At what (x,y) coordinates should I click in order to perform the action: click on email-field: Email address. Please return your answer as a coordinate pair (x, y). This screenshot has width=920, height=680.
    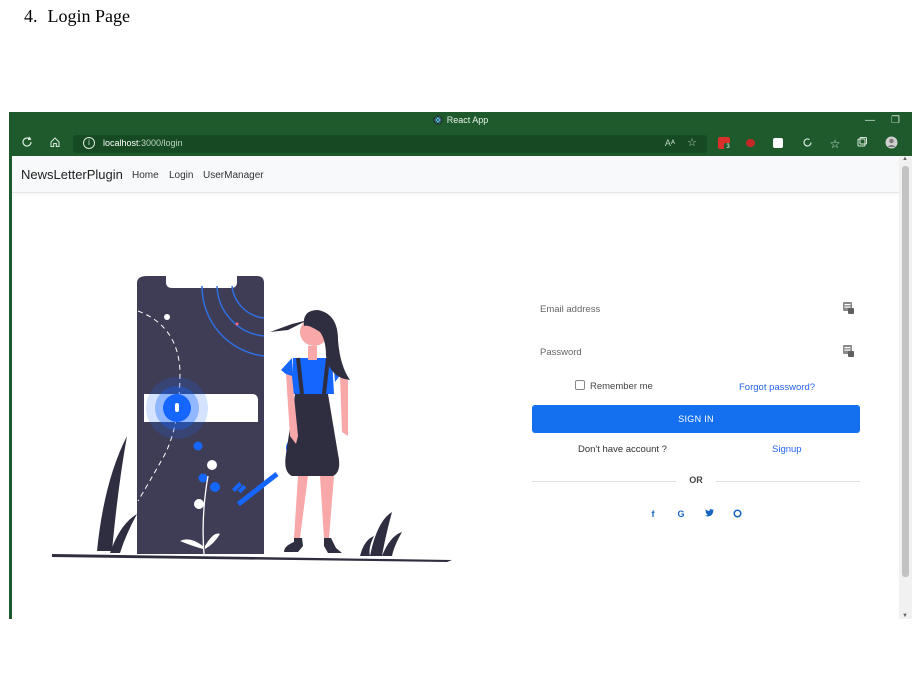
    Looking at the image, I should click on (696, 310).